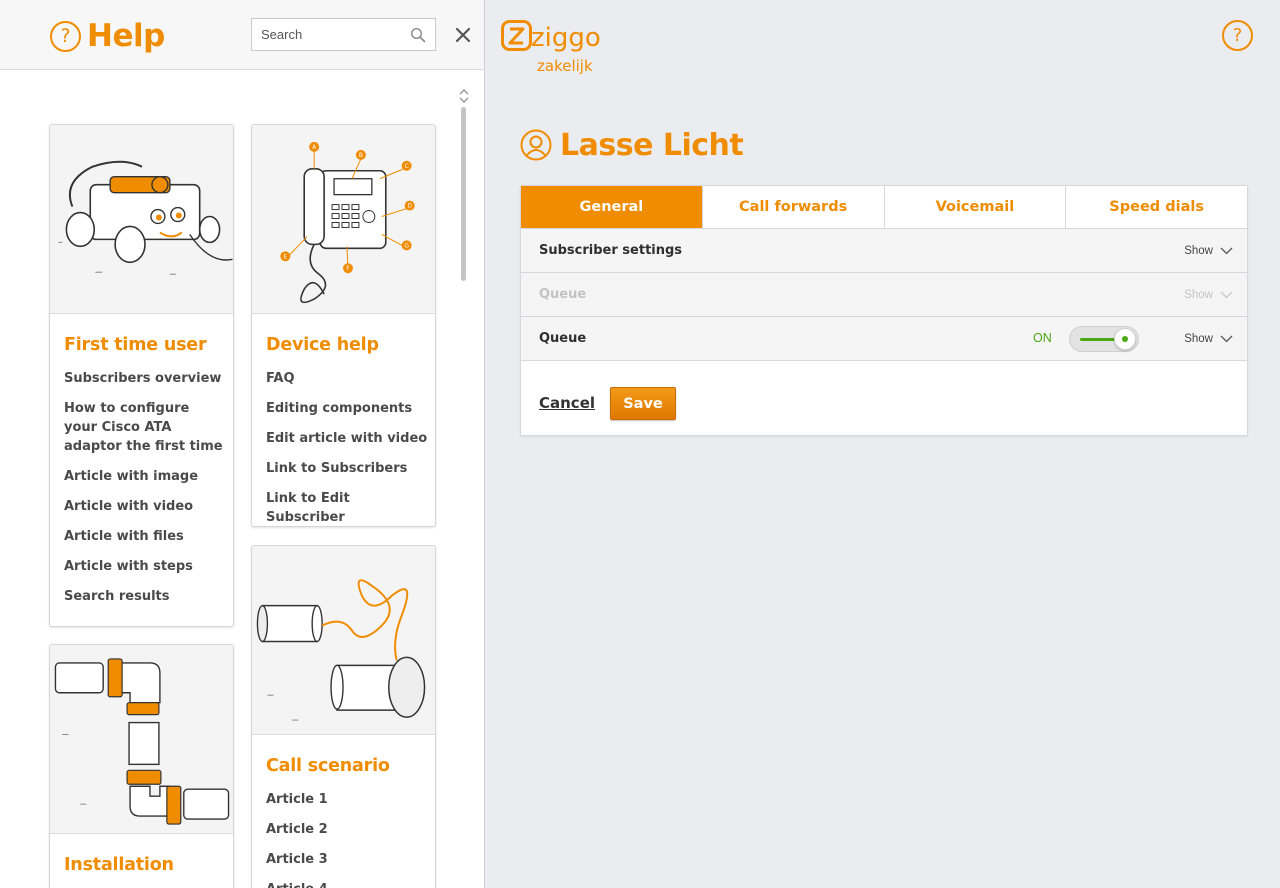 This screenshot has height=888, width=1280. I want to click on help-link: Link to Subscribers, so click(348, 468).